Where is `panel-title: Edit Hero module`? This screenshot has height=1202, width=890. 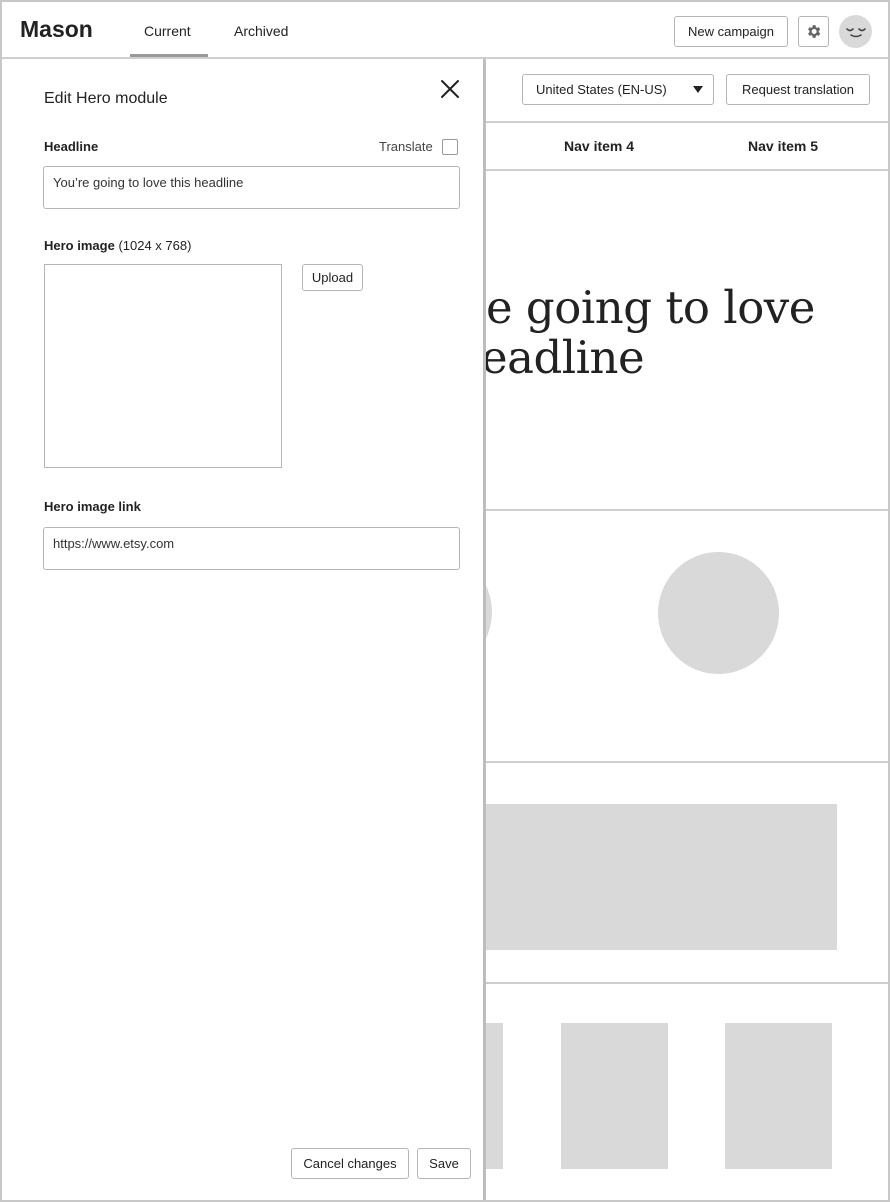
panel-title: Edit Hero module is located at coordinates (106, 98).